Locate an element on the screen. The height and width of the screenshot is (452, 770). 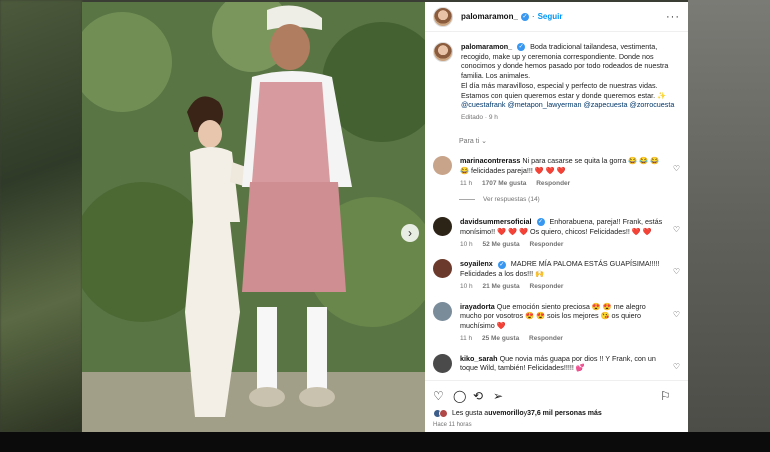
comment-bubble-icon: ◯ is located at coordinates (463, 396).